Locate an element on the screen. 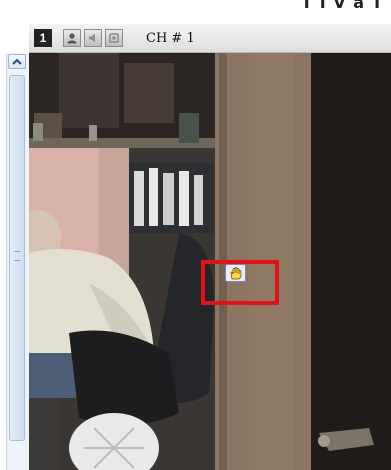  speaker-icon is located at coordinates (92, 38).